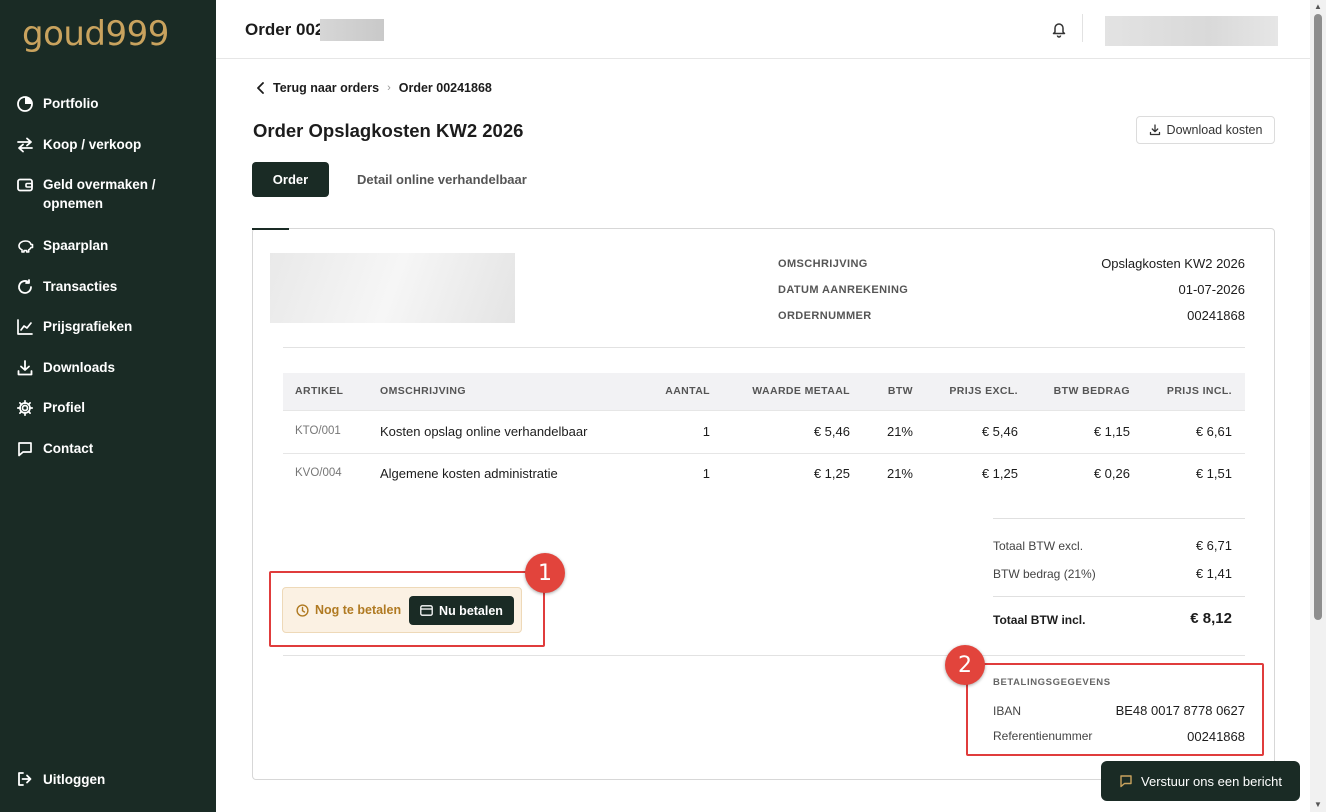 The width and height of the screenshot is (1326, 812). What do you see at coordinates (318, 473) in the screenshot?
I see `cell-artikel: KVO/004` at bounding box center [318, 473].